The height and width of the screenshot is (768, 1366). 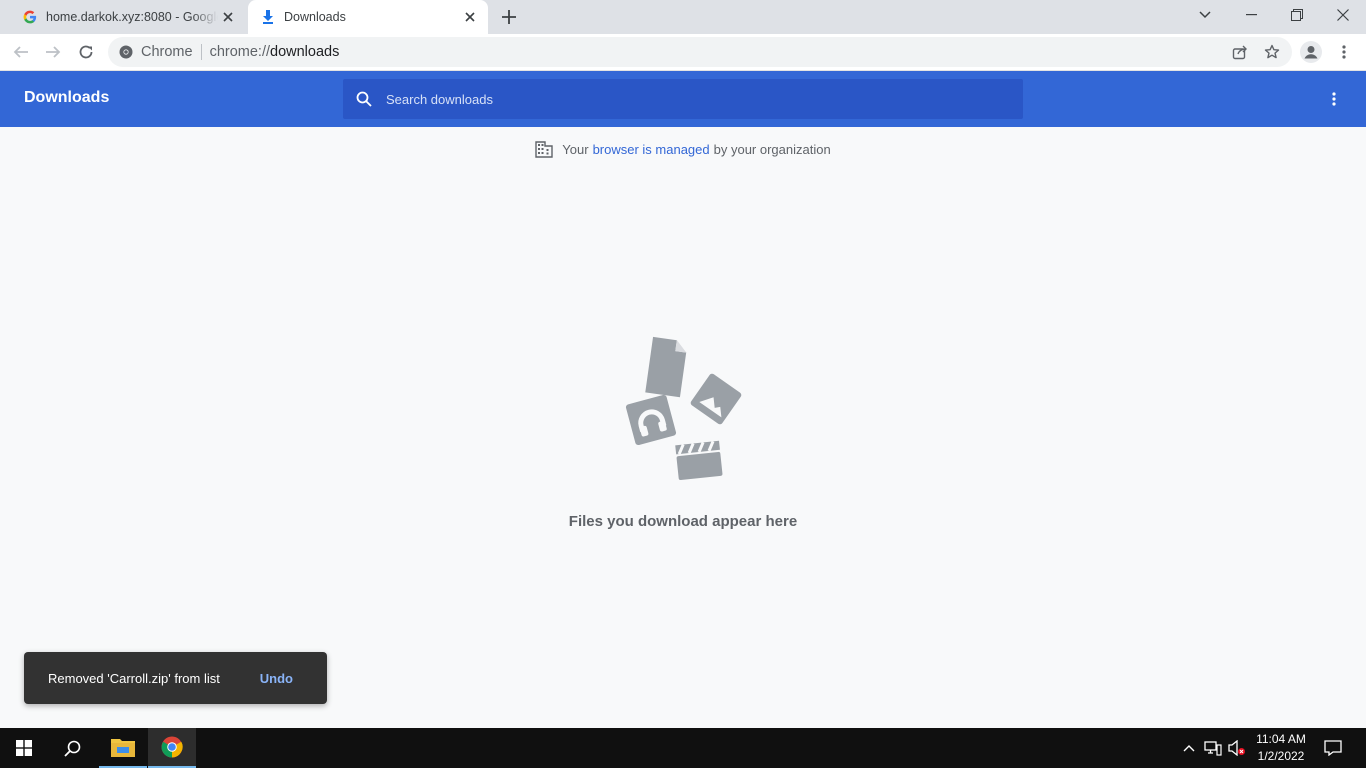 I want to click on search-input, so click(x=686, y=99).